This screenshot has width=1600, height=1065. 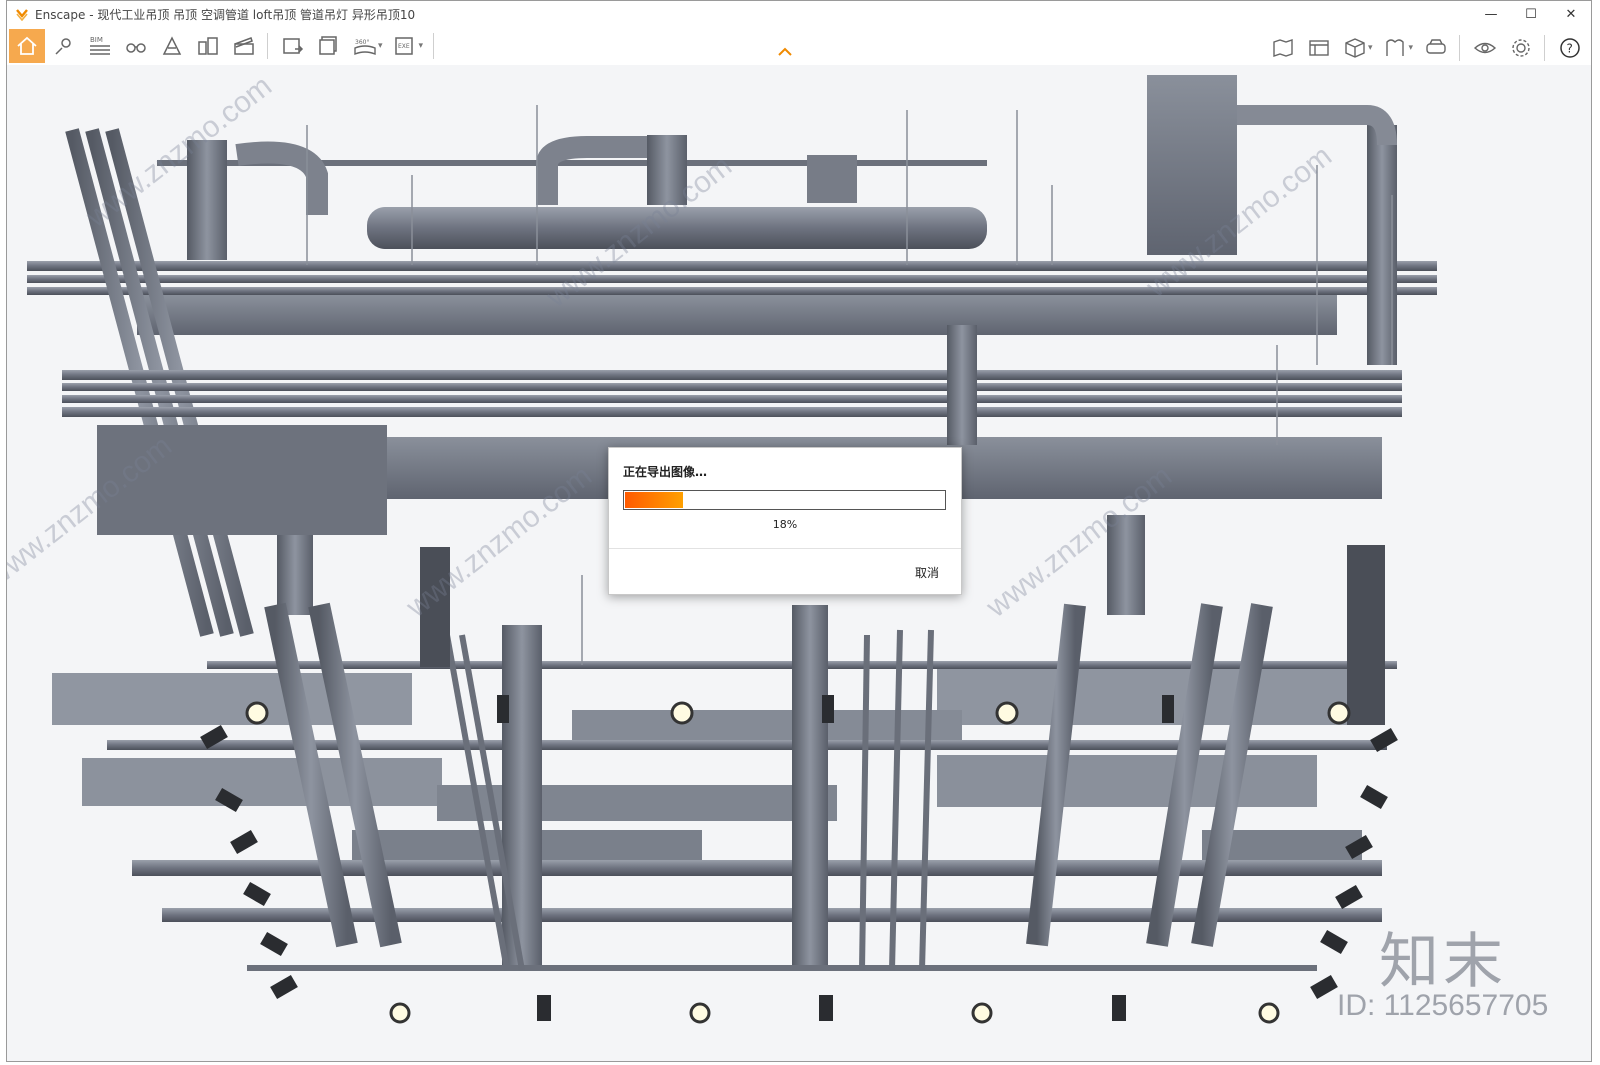 I want to click on window-controls: — ☐ ✕, so click(x=1531, y=14).